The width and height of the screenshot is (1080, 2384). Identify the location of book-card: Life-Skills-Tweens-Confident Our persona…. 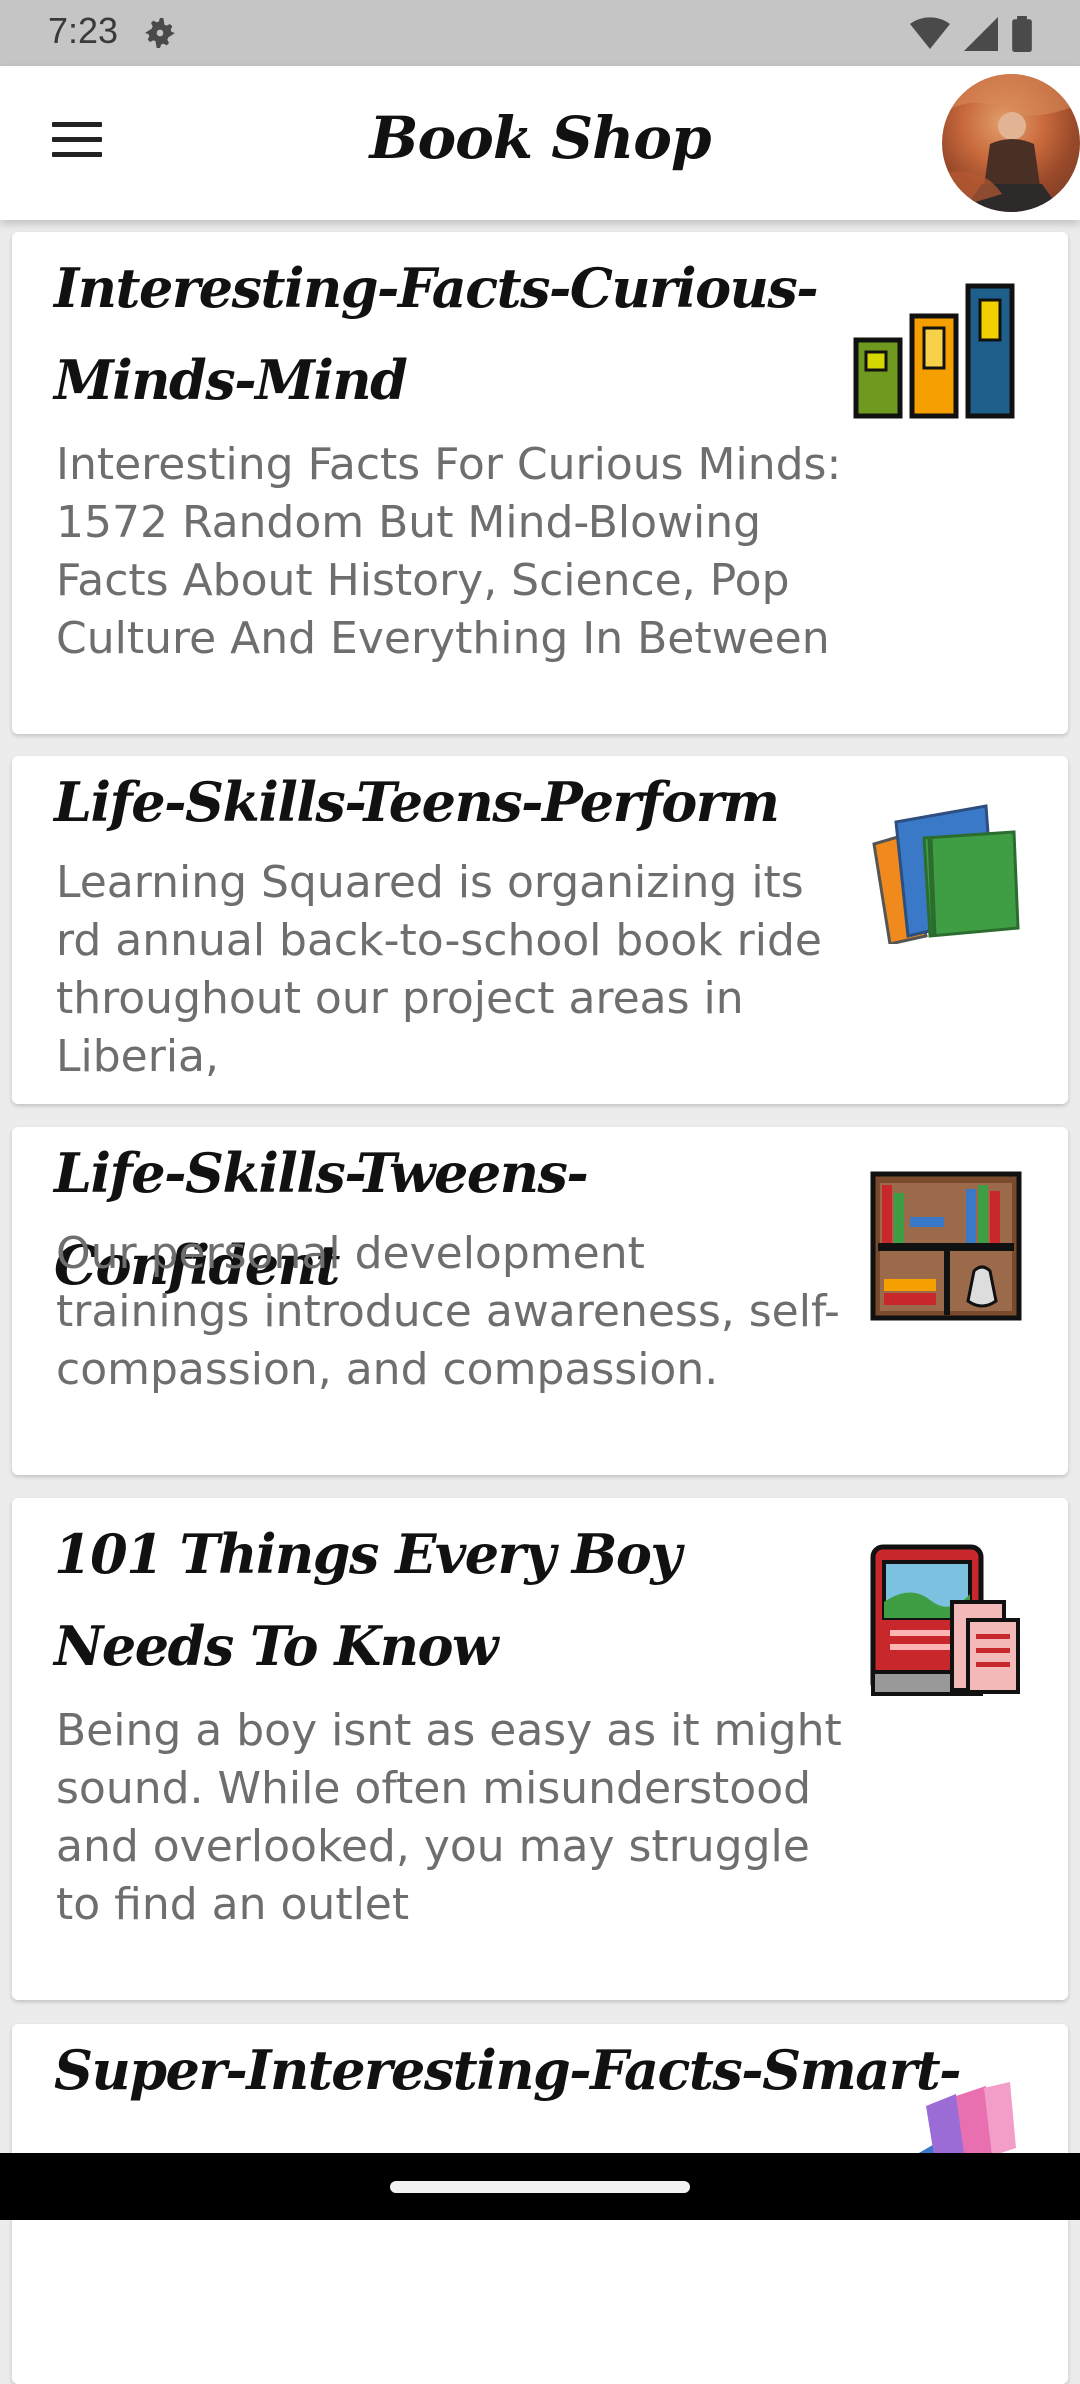
(540, 1301).